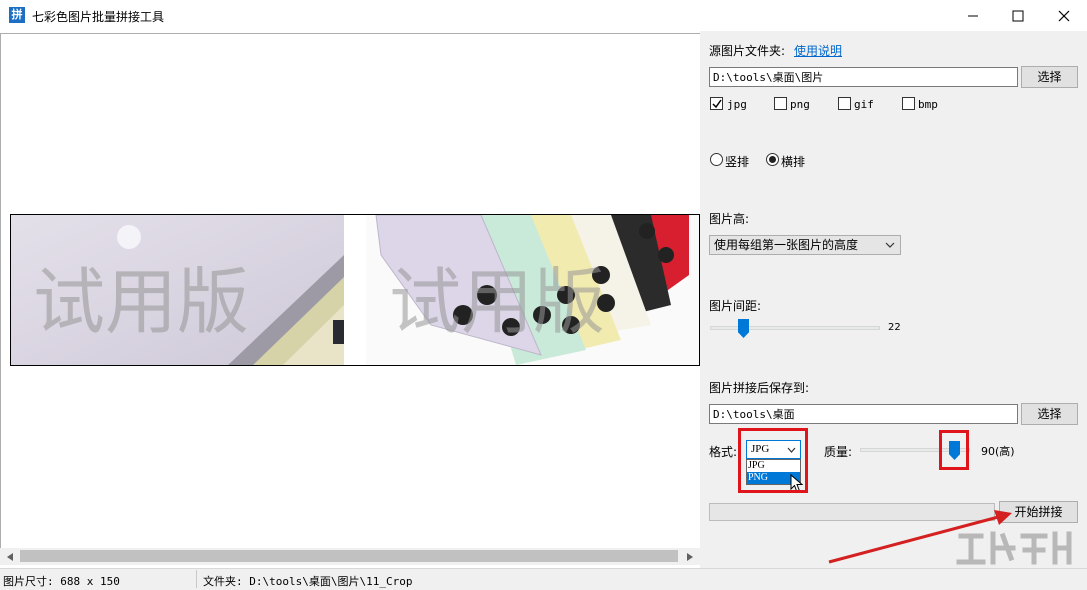 The height and width of the screenshot is (590, 1087). I want to click on image-height-label: 图片高:, so click(729, 219).